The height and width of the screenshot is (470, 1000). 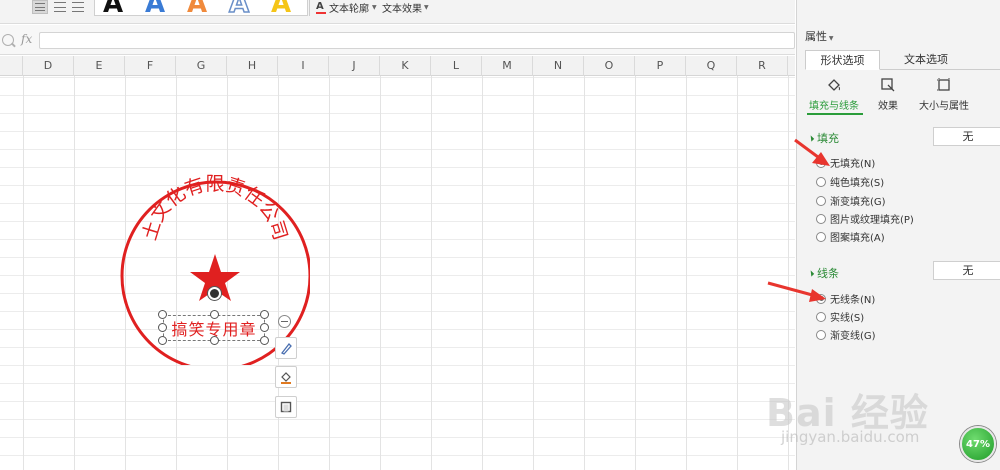 What do you see at coordinates (944, 106) in the screenshot?
I see `subtab-label: 大小与属性` at bounding box center [944, 106].